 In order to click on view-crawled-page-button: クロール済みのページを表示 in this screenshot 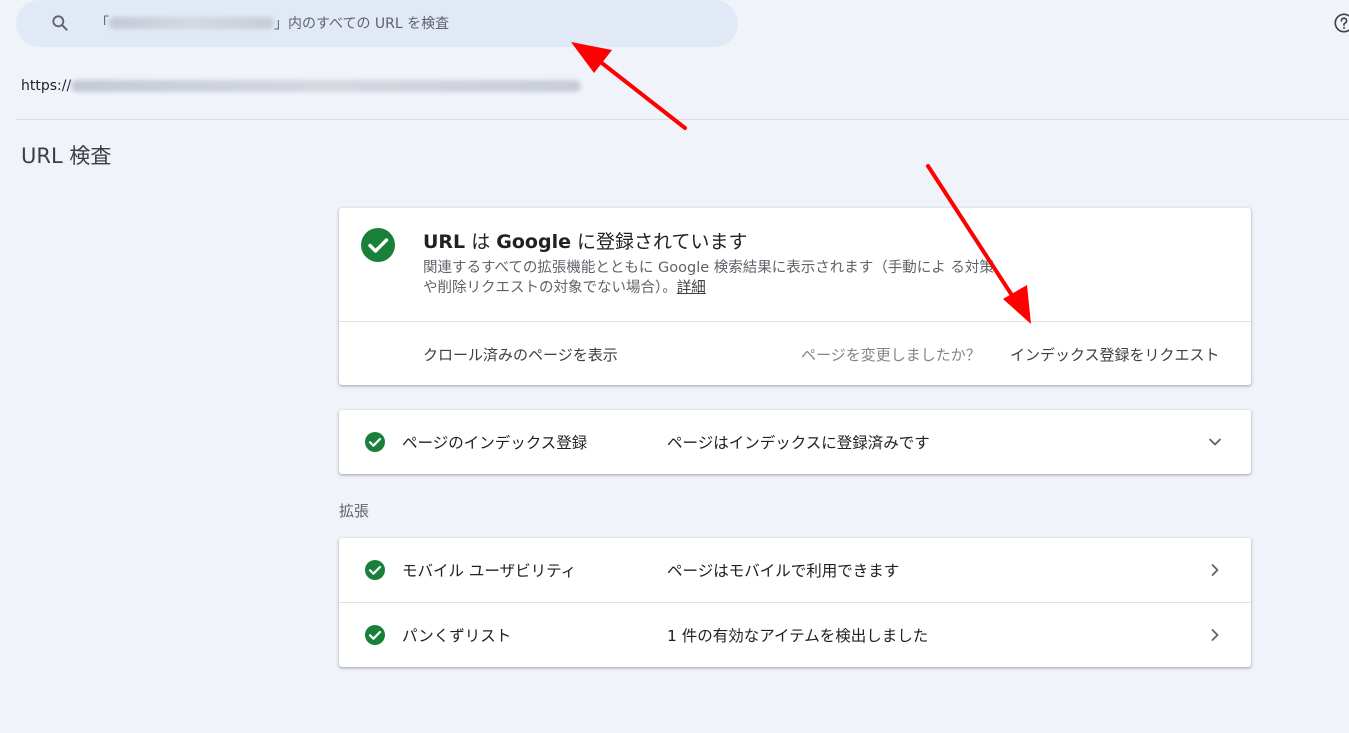, I will do `click(520, 354)`.